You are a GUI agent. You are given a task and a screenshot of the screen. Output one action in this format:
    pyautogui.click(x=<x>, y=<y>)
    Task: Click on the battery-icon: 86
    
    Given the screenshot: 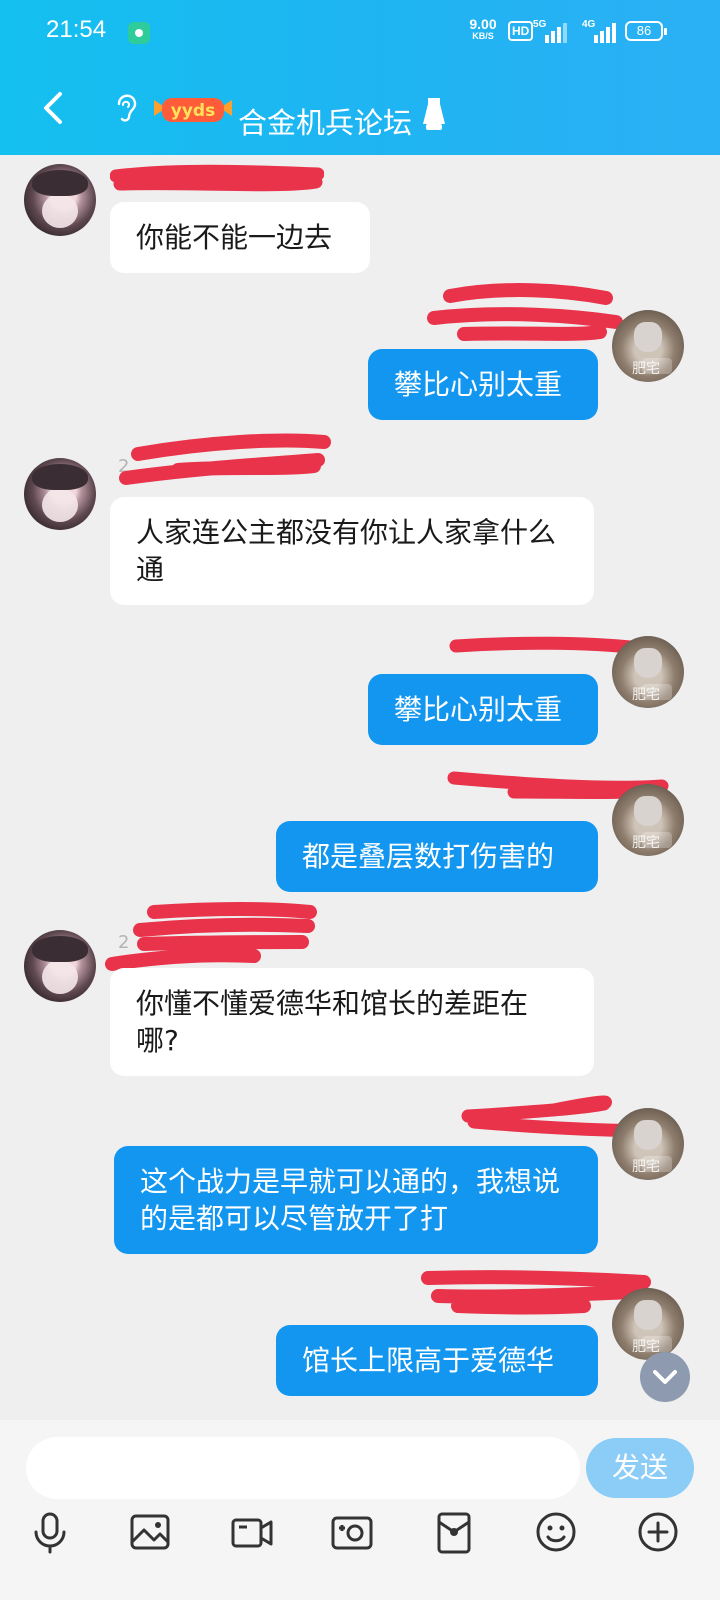 What is the action you would take?
    pyautogui.click(x=646, y=31)
    